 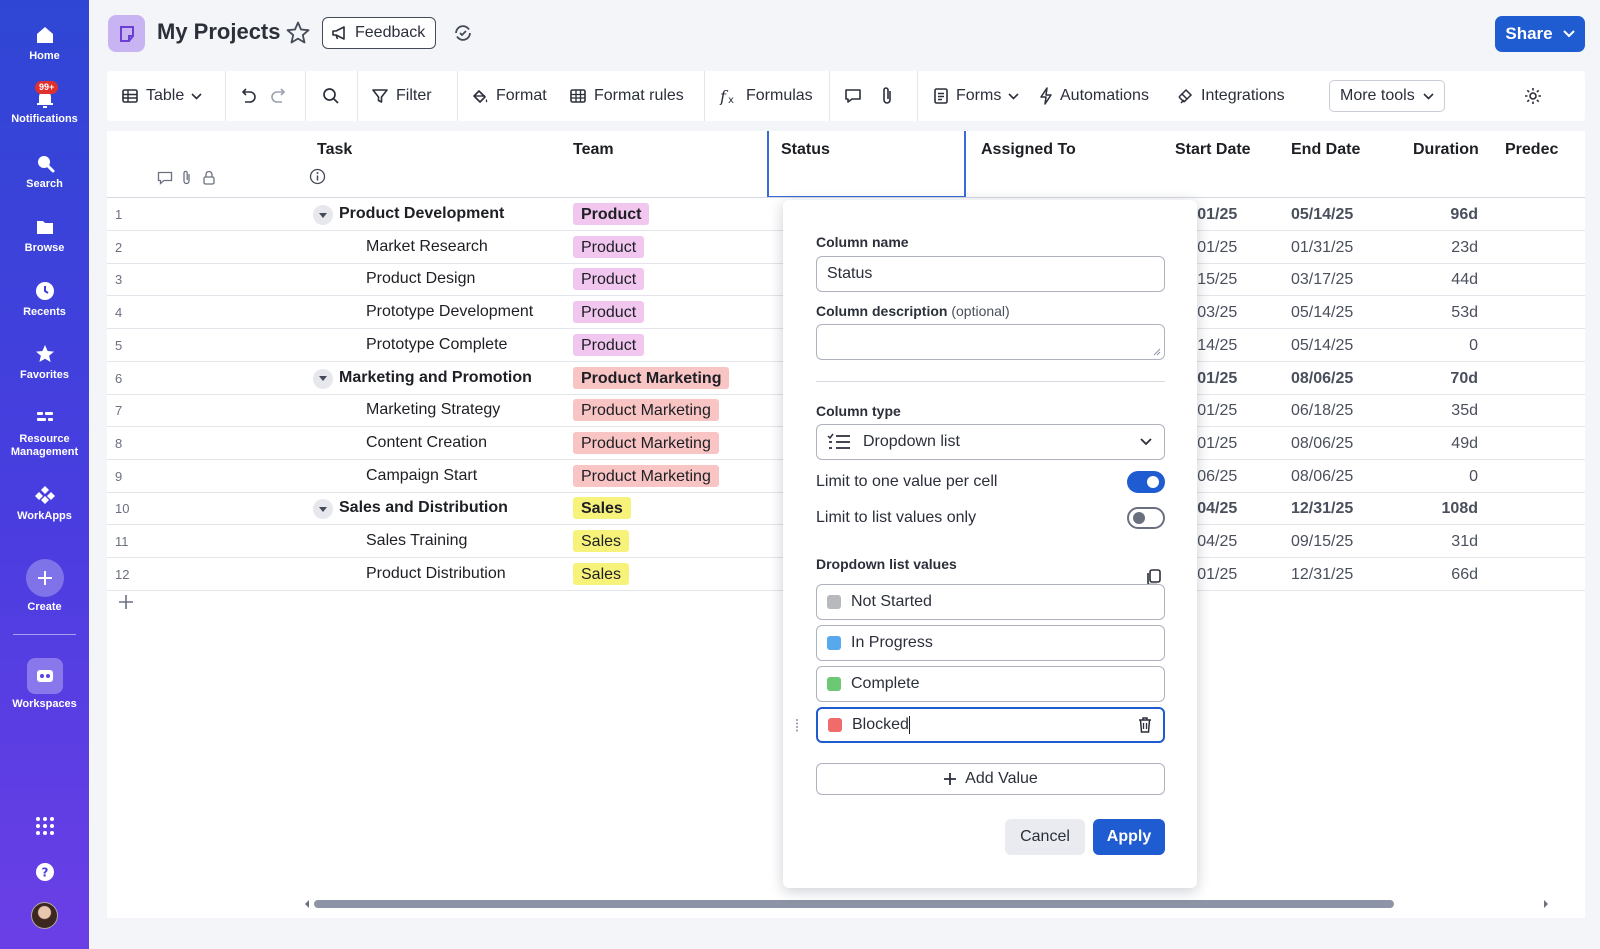 I want to click on help-icon: ?, so click(x=45, y=872).